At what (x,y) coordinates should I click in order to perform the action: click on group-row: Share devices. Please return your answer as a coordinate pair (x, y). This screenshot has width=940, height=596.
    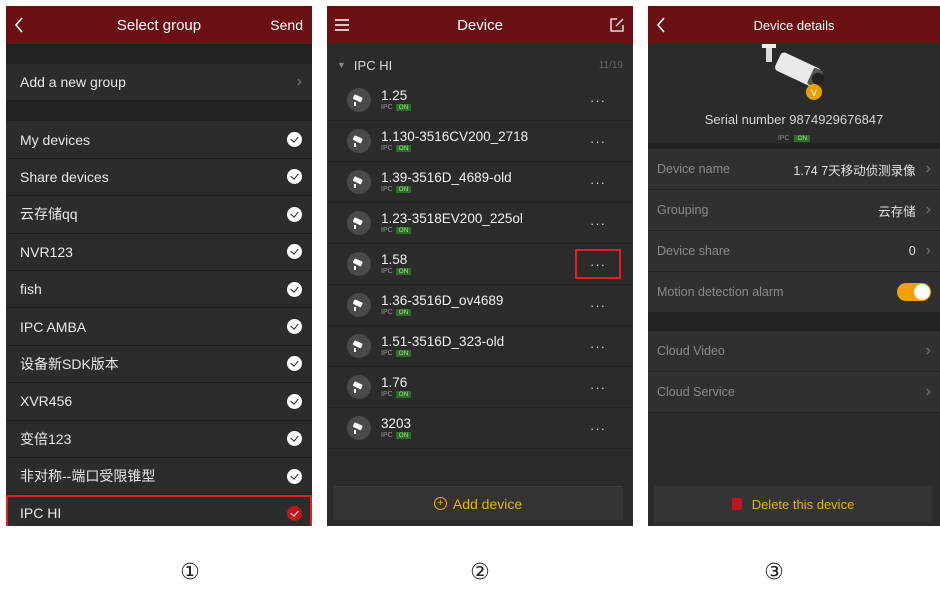
    Looking at the image, I should click on (159, 177).